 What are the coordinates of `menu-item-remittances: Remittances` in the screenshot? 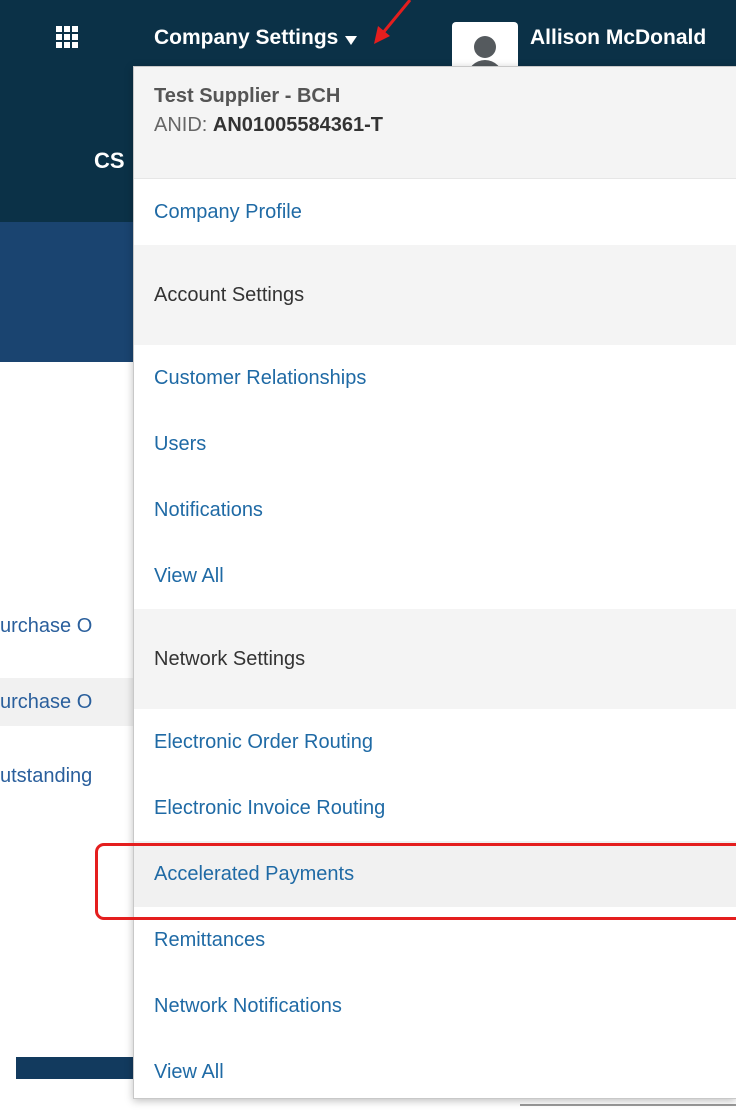 It's located at (435, 940).